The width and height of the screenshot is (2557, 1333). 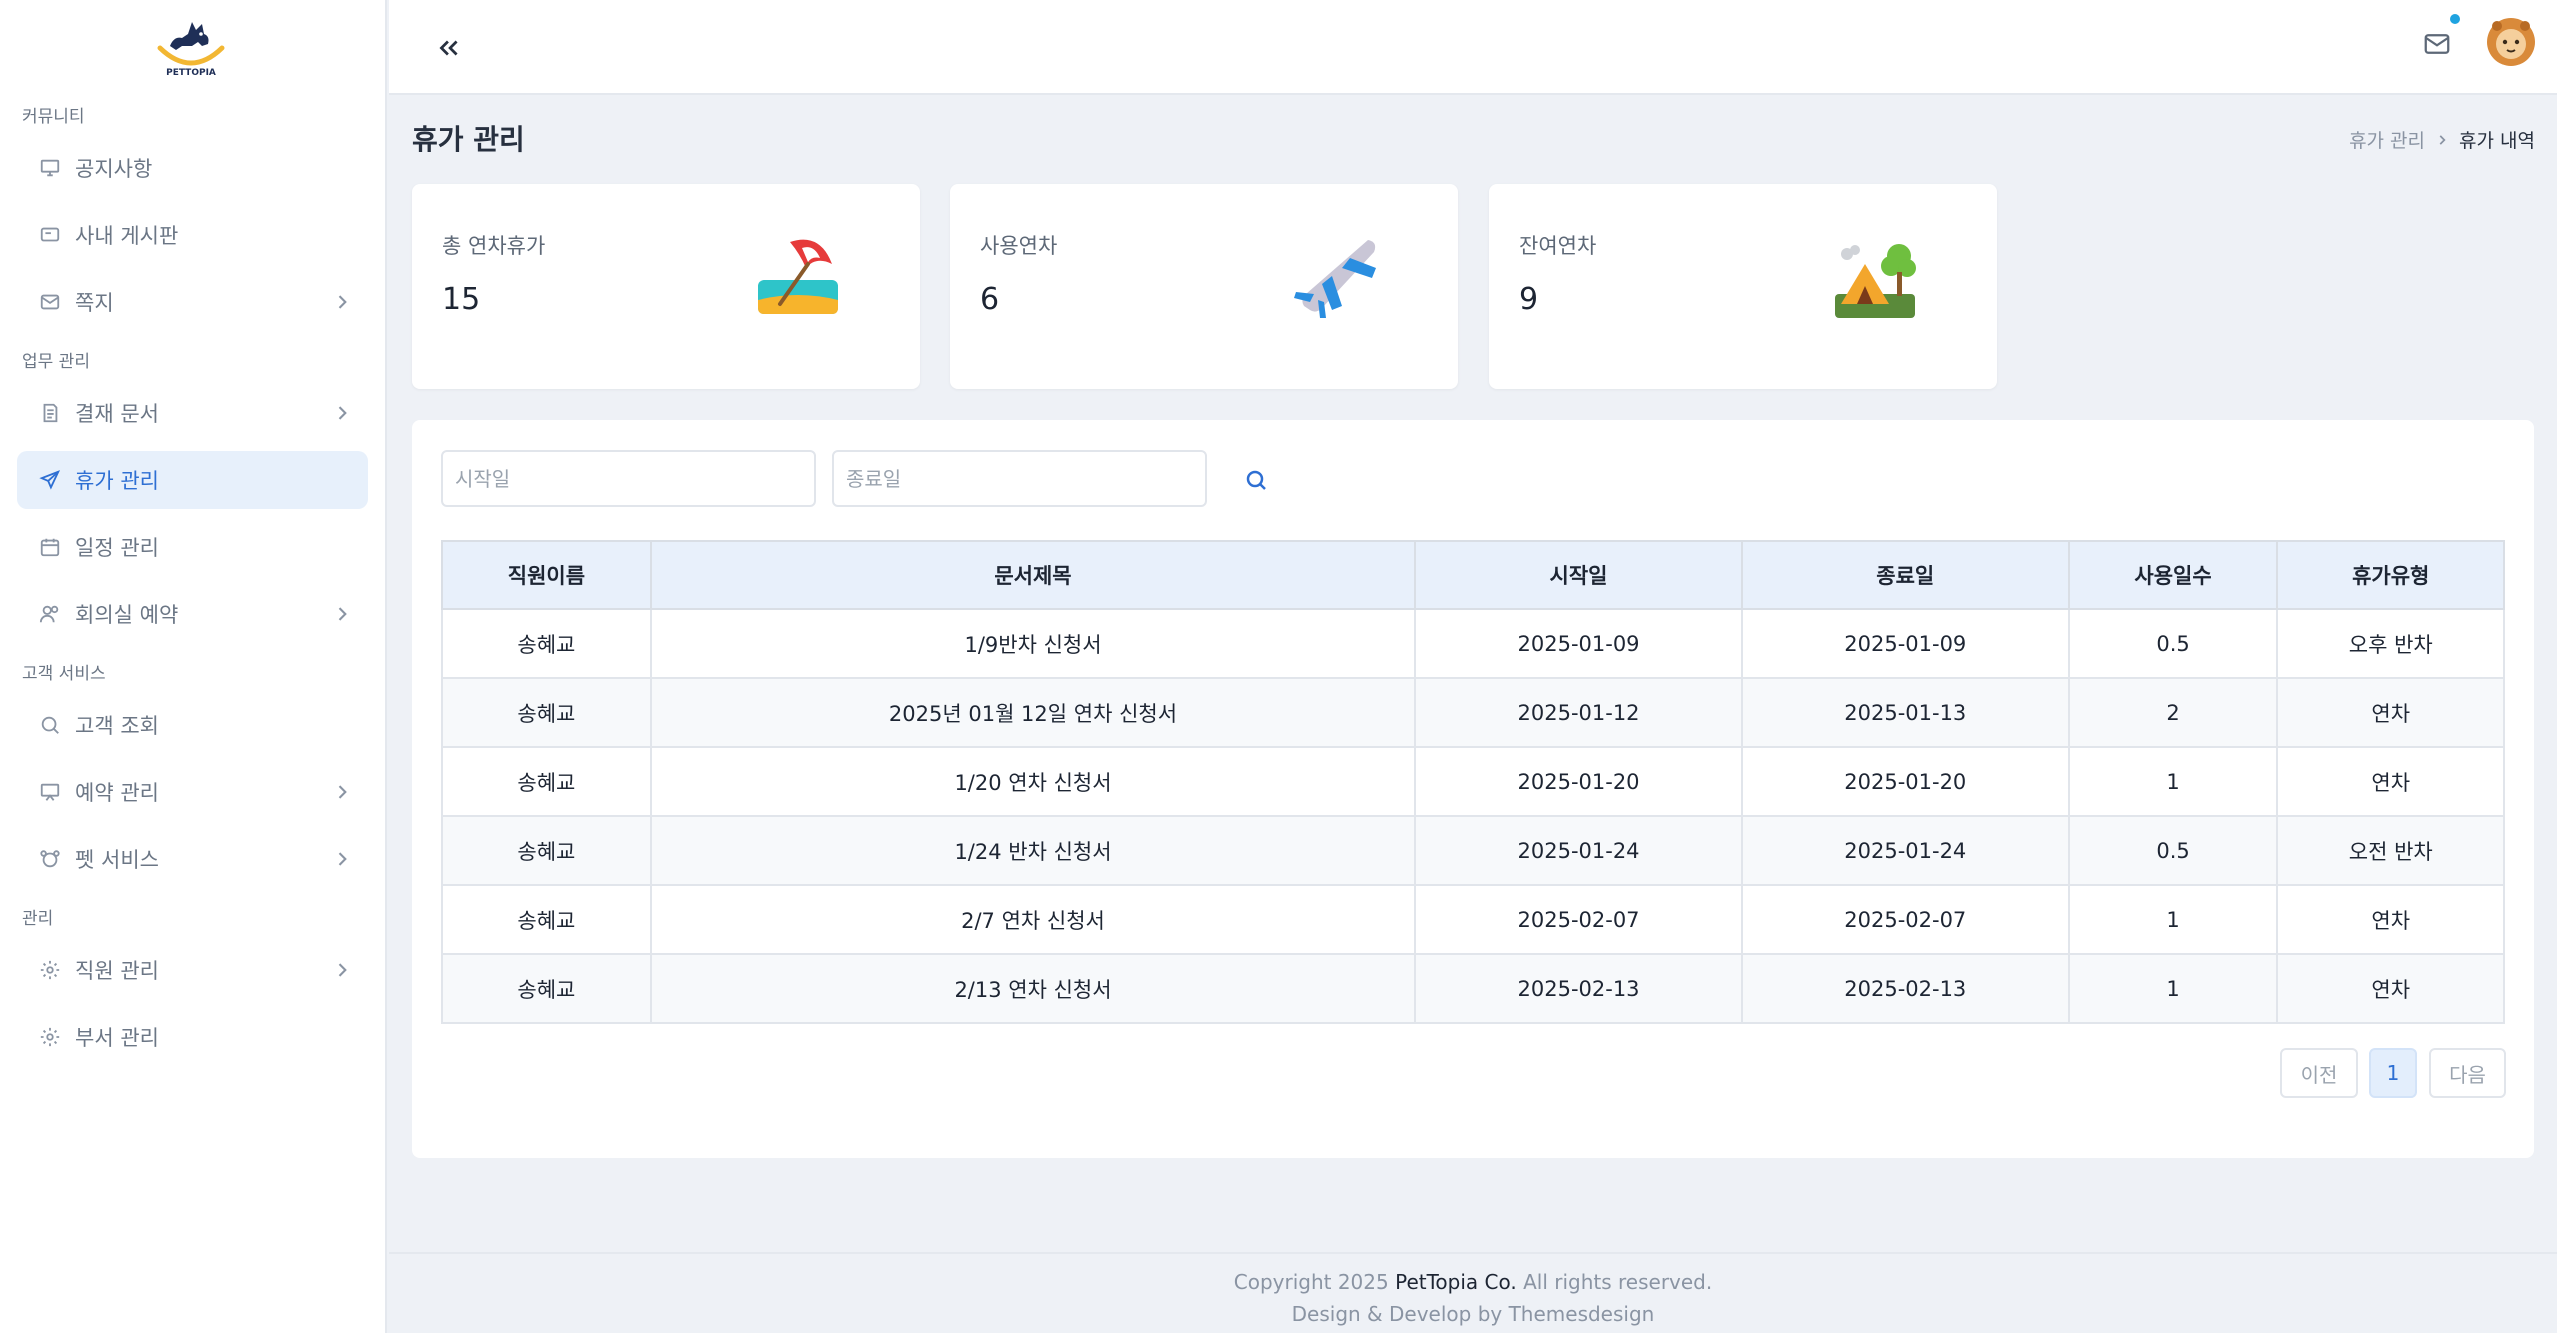 I want to click on mail-icon, so click(x=50, y=302).